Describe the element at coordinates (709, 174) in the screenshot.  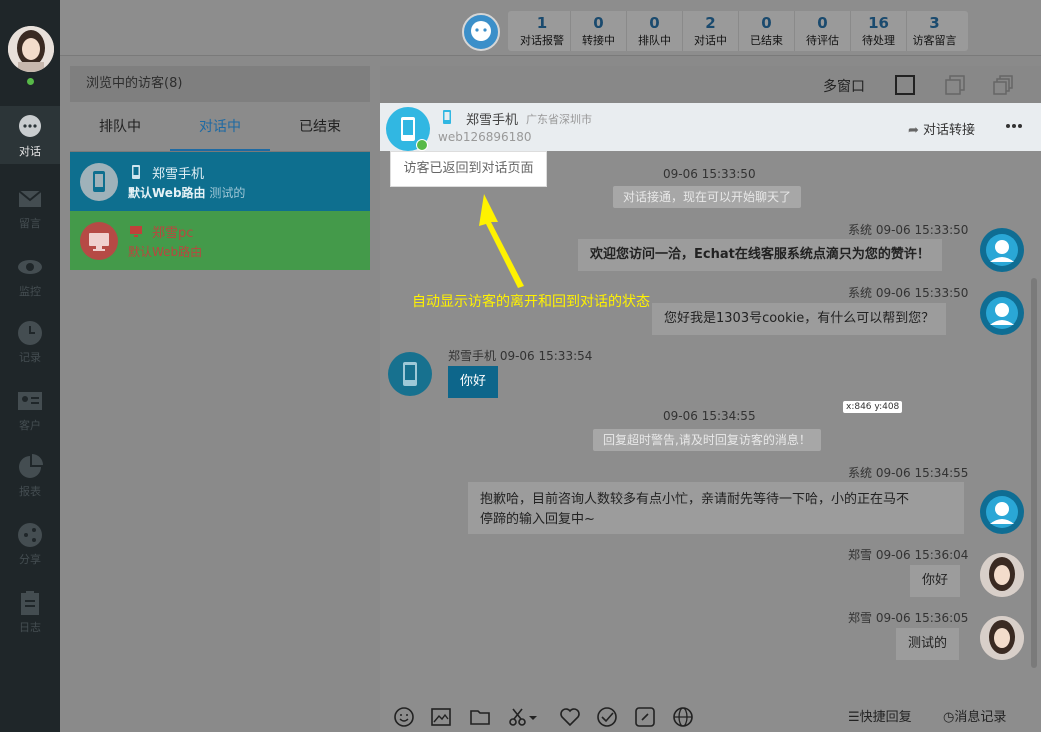
I see `message-time: 09-06 15:33:50` at that location.